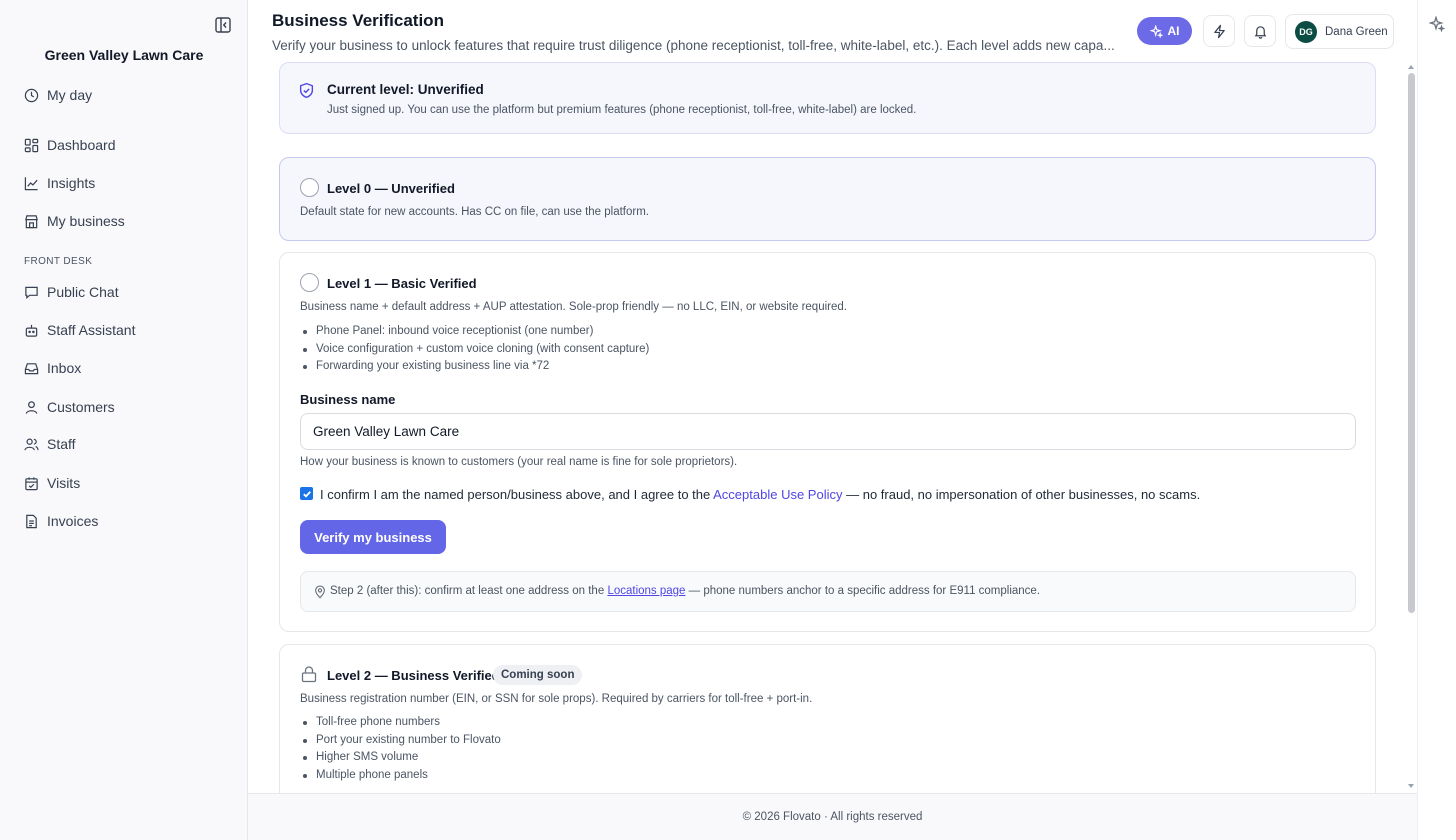 The width and height of the screenshot is (1456, 840). What do you see at coordinates (413, 675) in the screenshot?
I see `level-title: Level 2 — Business Verified` at bounding box center [413, 675].